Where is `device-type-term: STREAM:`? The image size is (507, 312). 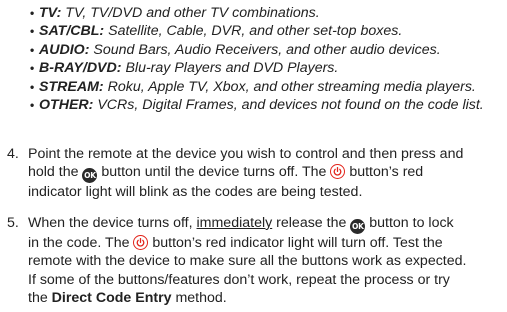
device-type-term: STREAM: is located at coordinates (71, 86).